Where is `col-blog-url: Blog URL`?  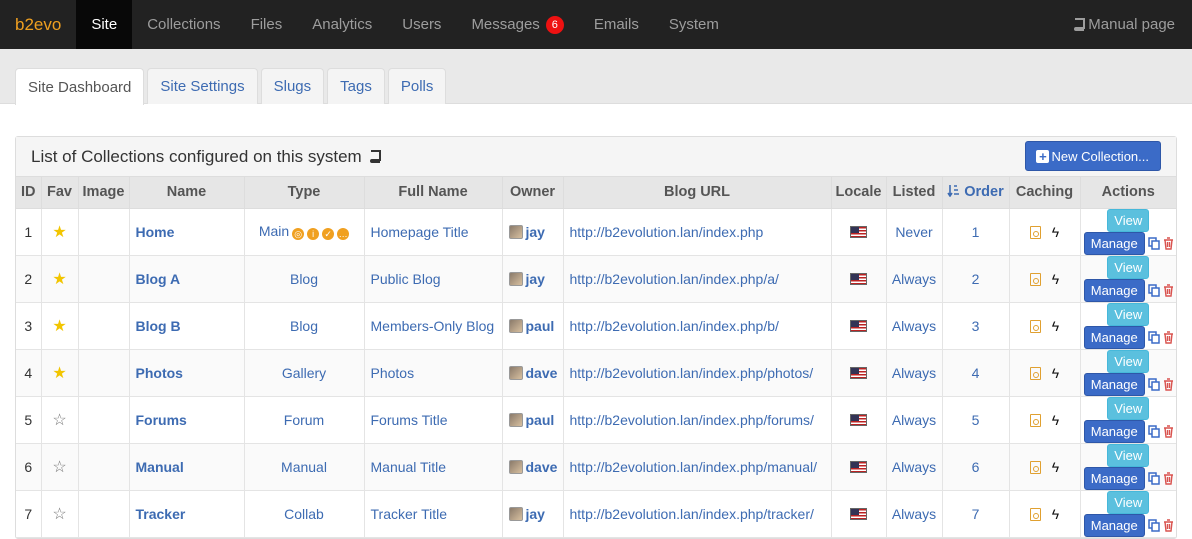
col-blog-url: Blog URL is located at coordinates (697, 193).